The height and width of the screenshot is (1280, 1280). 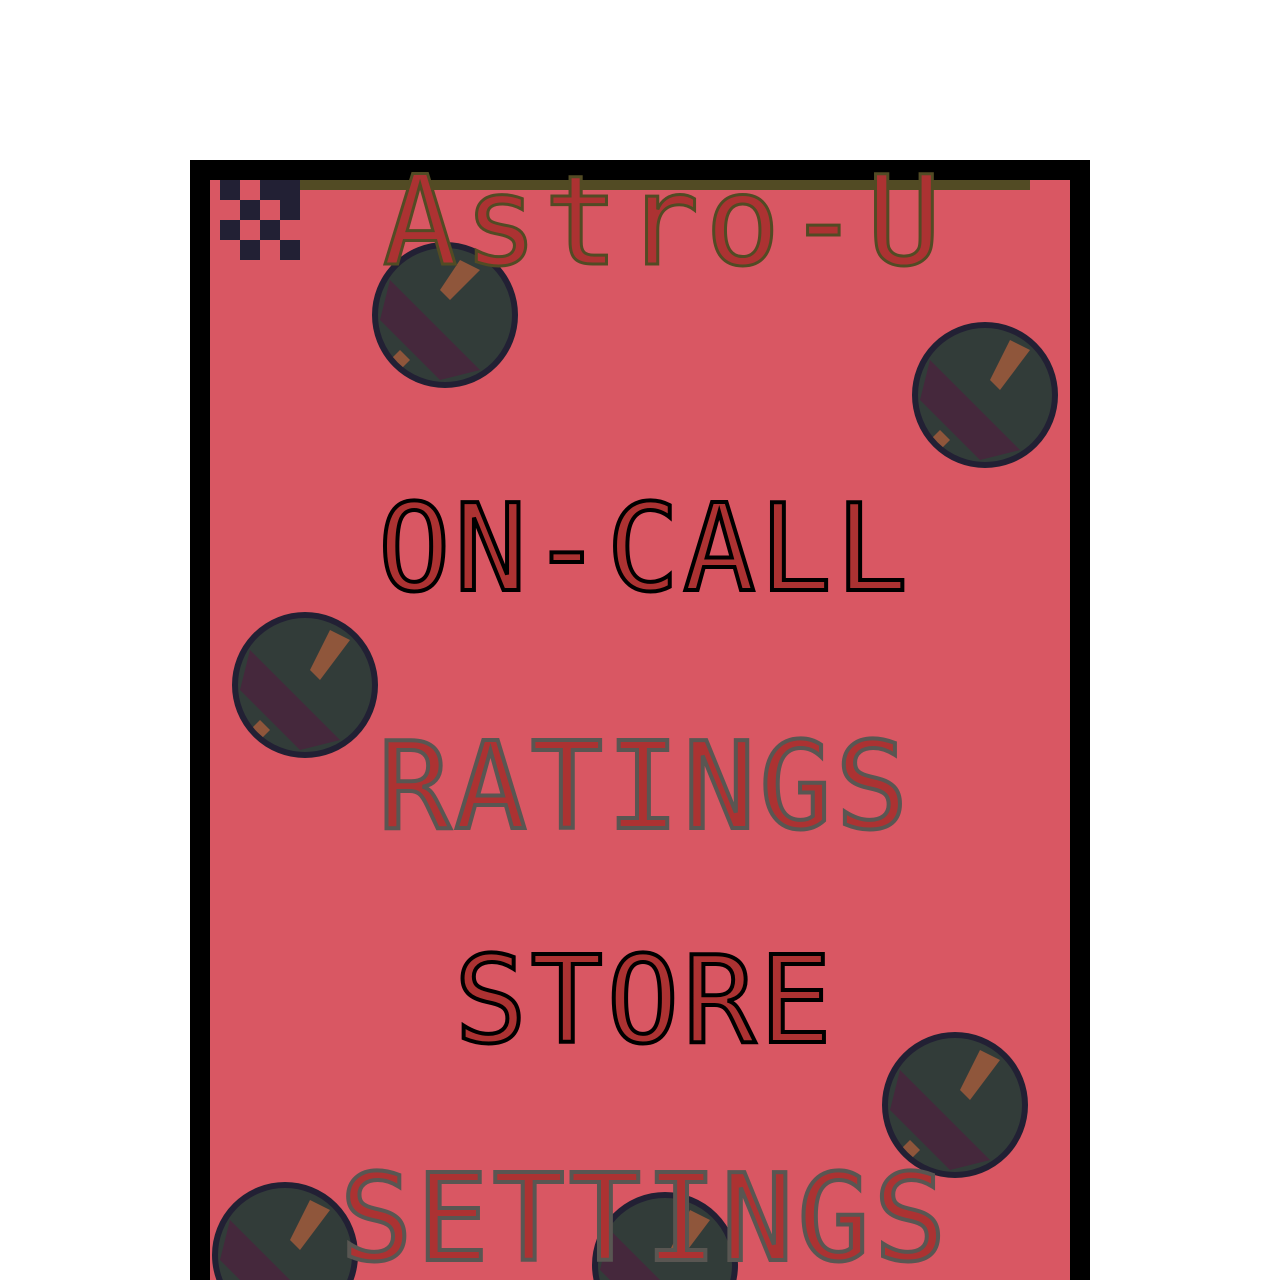 What do you see at coordinates (645, 1219) in the screenshot?
I see `menu-item-settings: SETTINGS` at bounding box center [645, 1219].